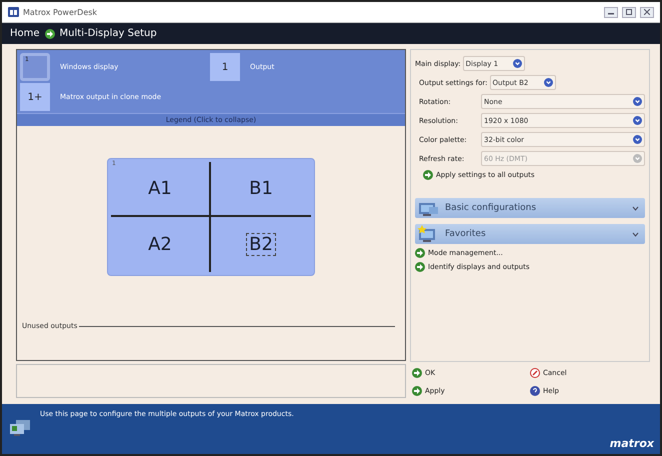  Describe the element at coordinates (160, 244) in the screenshot. I see `output-label: A2` at that location.